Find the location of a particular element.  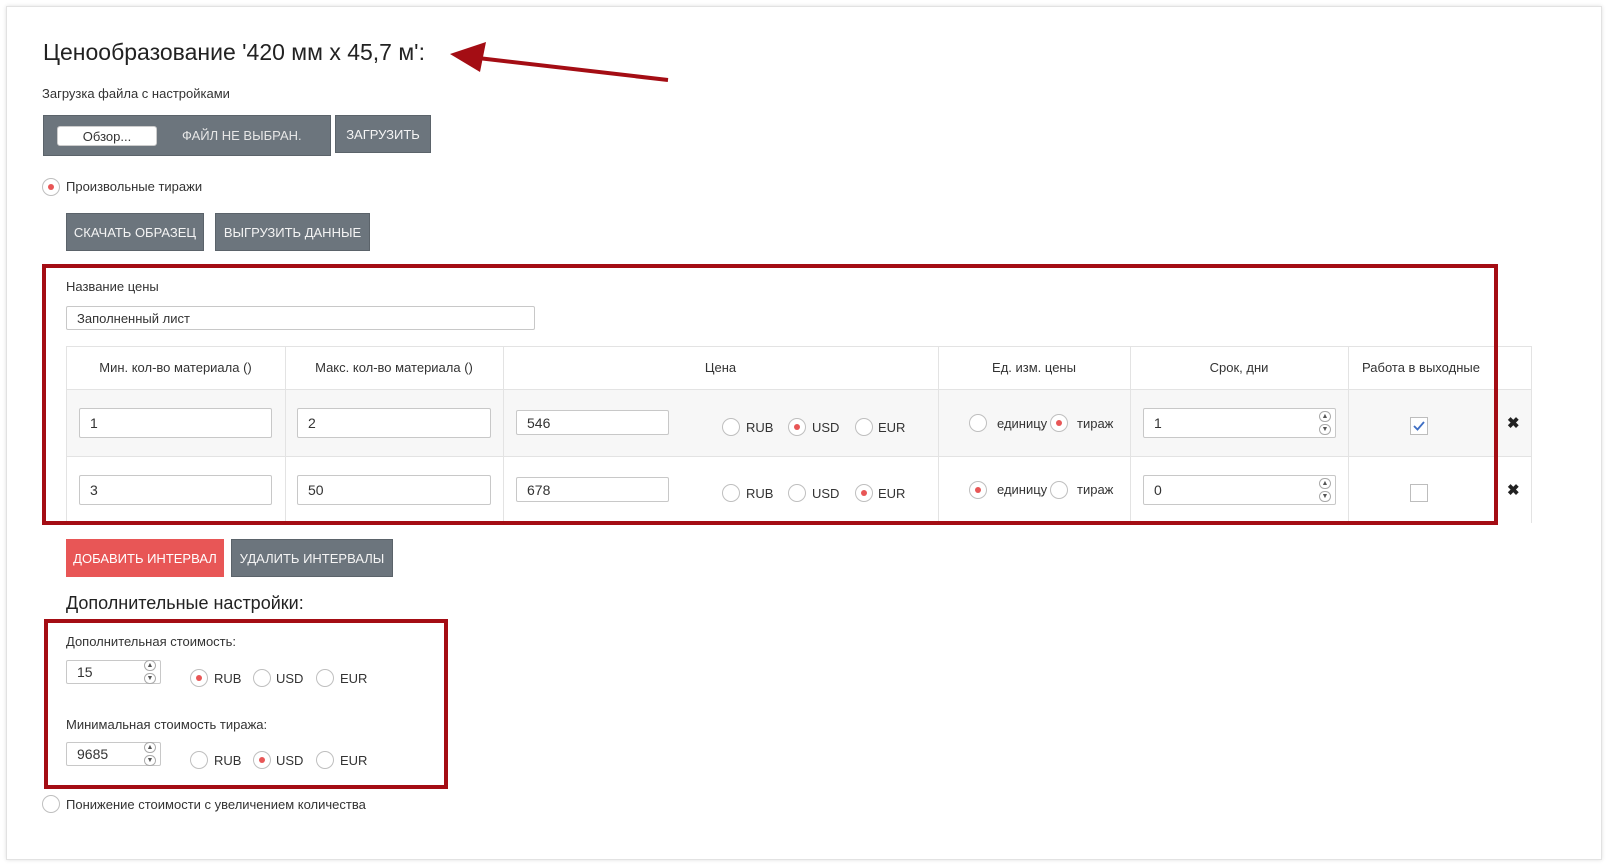

custom-runs-label: Произвольные тиражи is located at coordinates (134, 186).